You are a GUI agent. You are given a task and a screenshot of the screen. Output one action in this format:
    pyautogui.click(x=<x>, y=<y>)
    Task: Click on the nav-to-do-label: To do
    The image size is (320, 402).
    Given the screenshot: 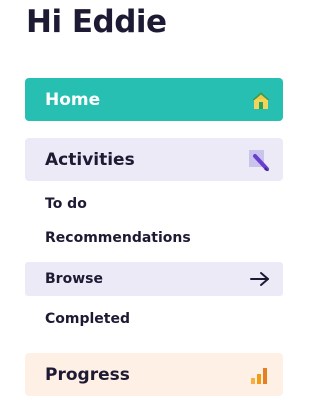 What is the action you would take?
    pyautogui.click(x=66, y=204)
    